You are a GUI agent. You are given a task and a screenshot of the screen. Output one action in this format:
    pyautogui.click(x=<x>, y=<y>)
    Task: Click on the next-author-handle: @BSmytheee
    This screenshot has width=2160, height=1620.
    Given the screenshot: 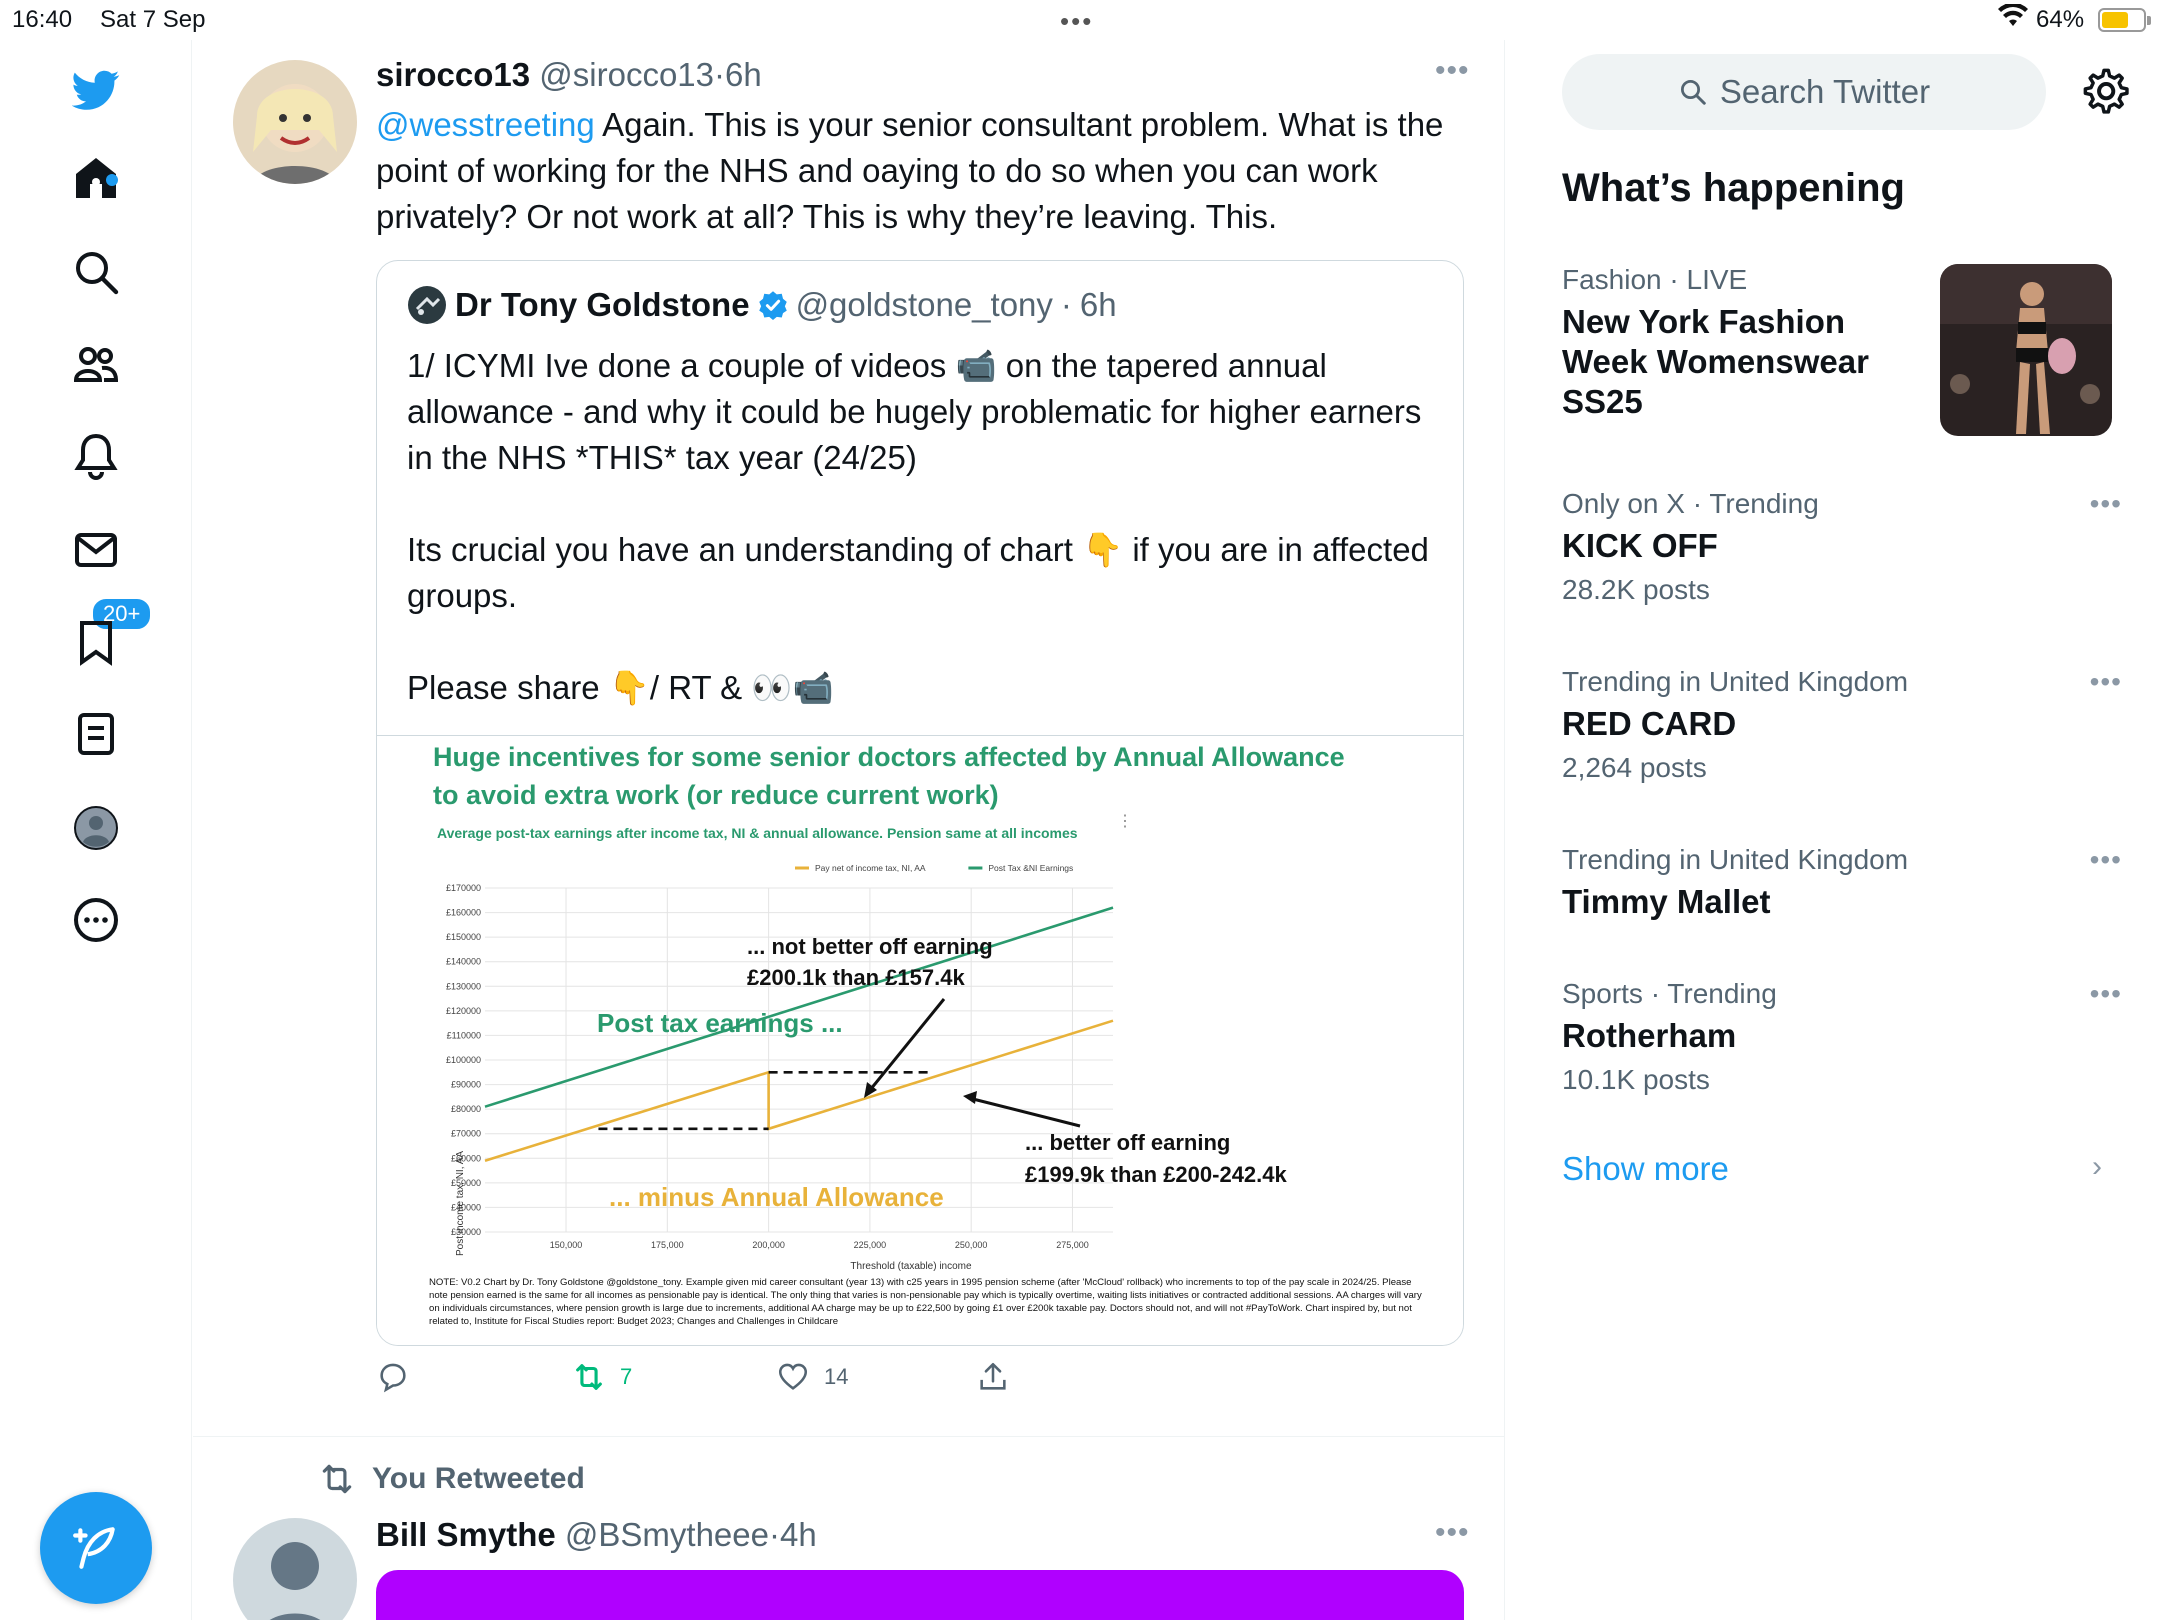 What is the action you would take?
    pyautogui.click(x=667, y=1534)
    